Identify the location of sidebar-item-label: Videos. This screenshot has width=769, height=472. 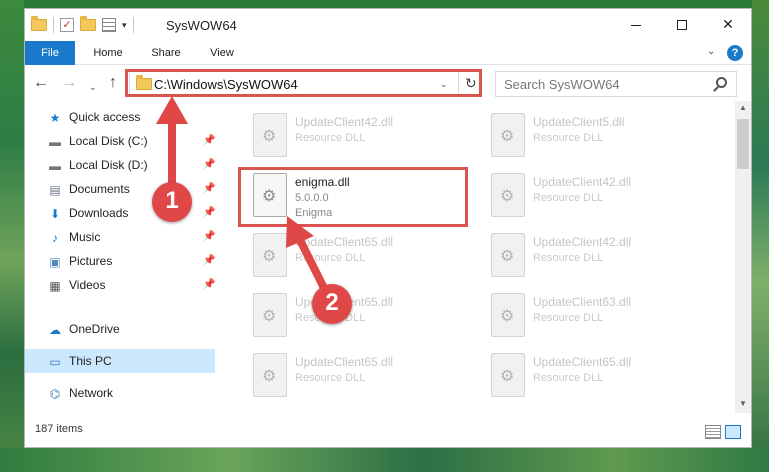
(87, 285).